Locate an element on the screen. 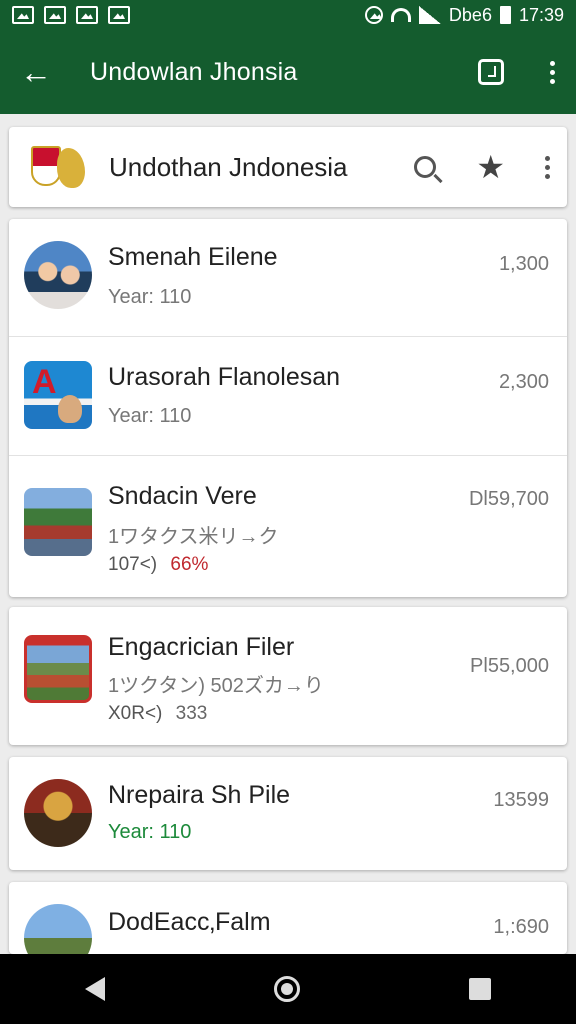 The width and height of the screenshot is (576, 1024). home-nav-icon is located at coordinates (286, 989).